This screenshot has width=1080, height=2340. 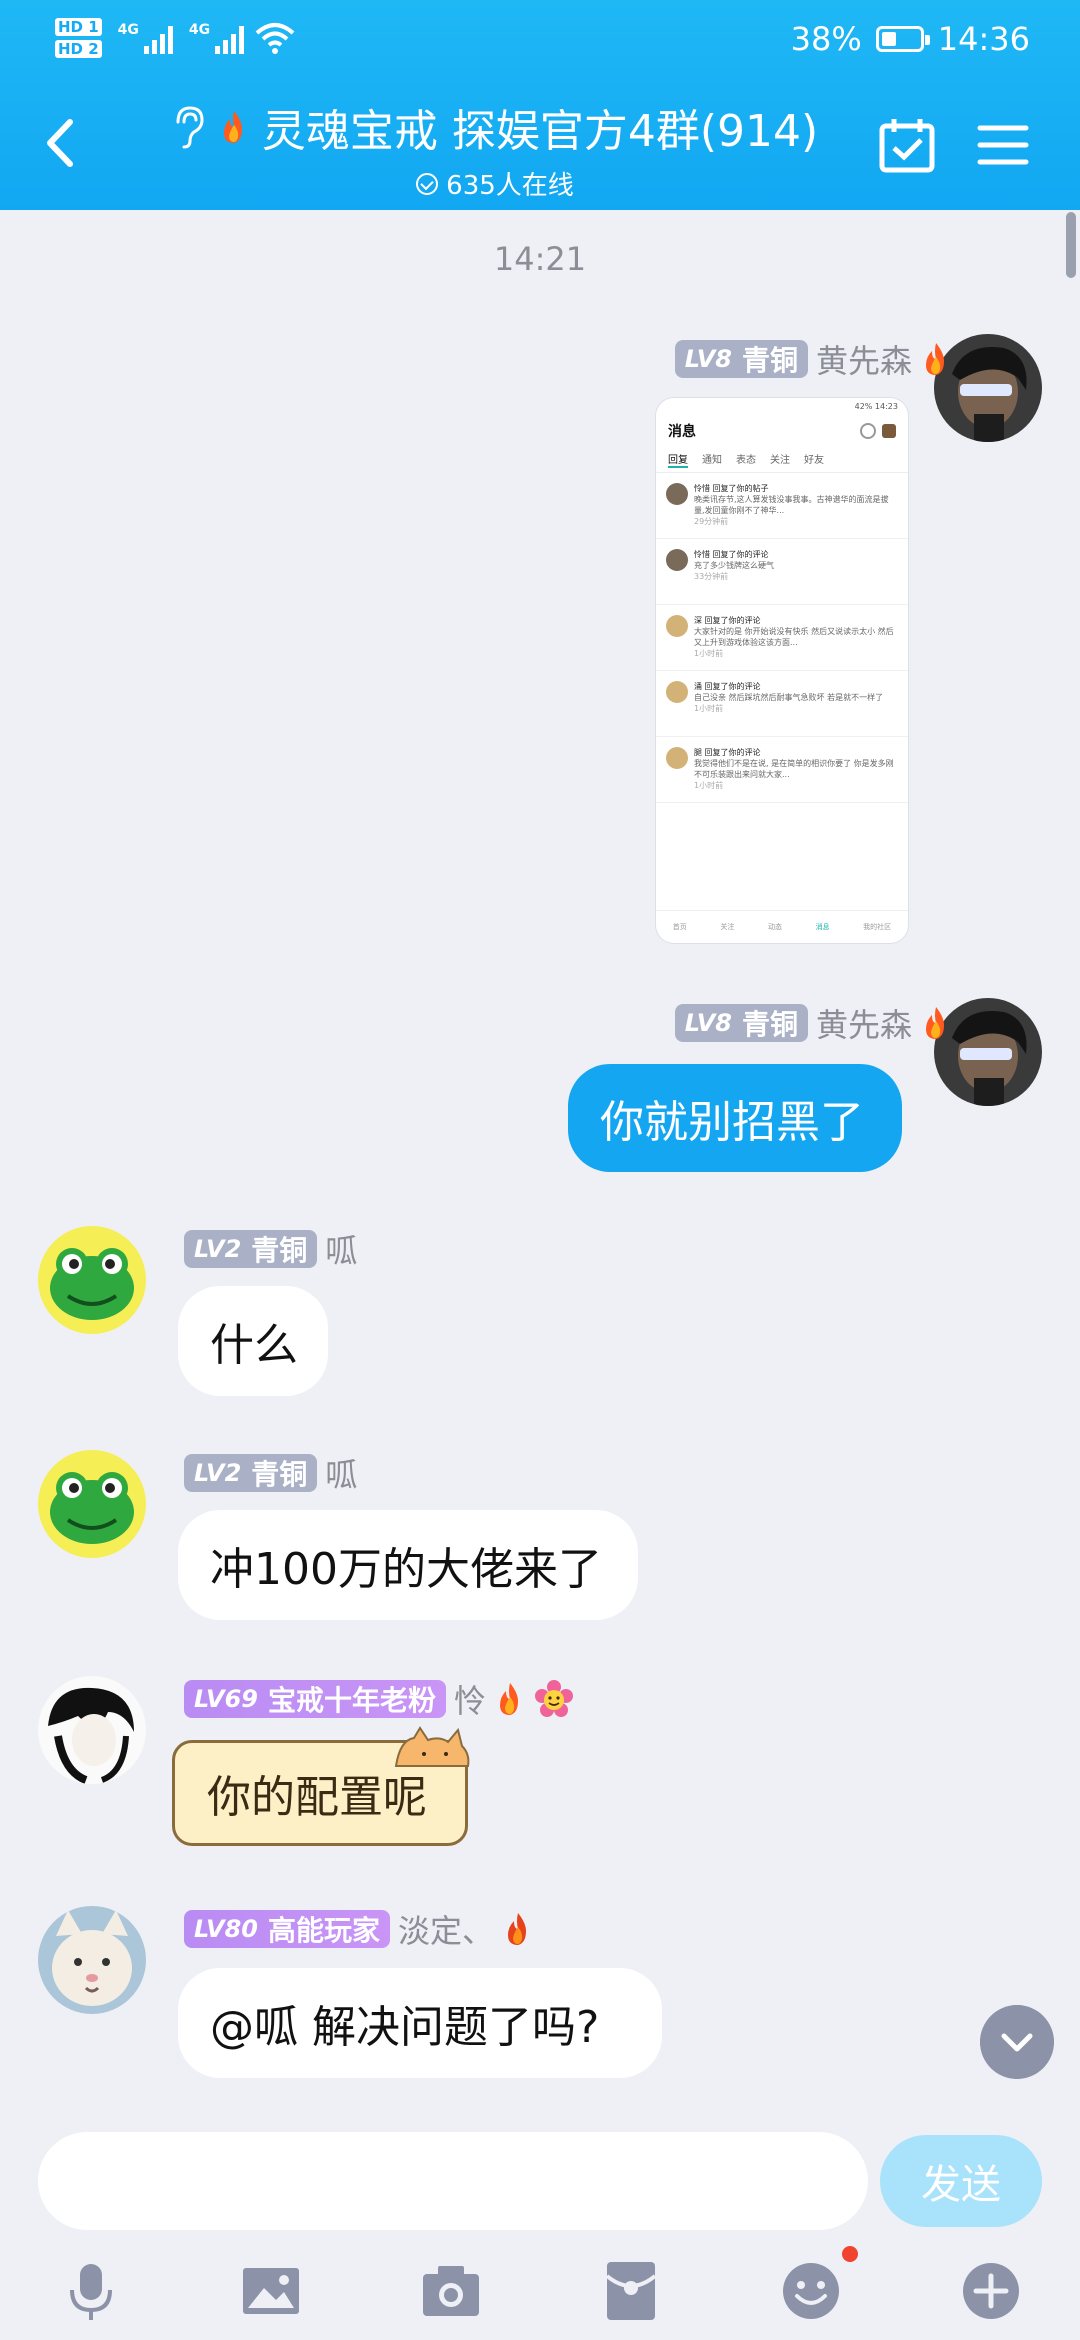 I want to click on back-icon, so click(x=60, y=143).